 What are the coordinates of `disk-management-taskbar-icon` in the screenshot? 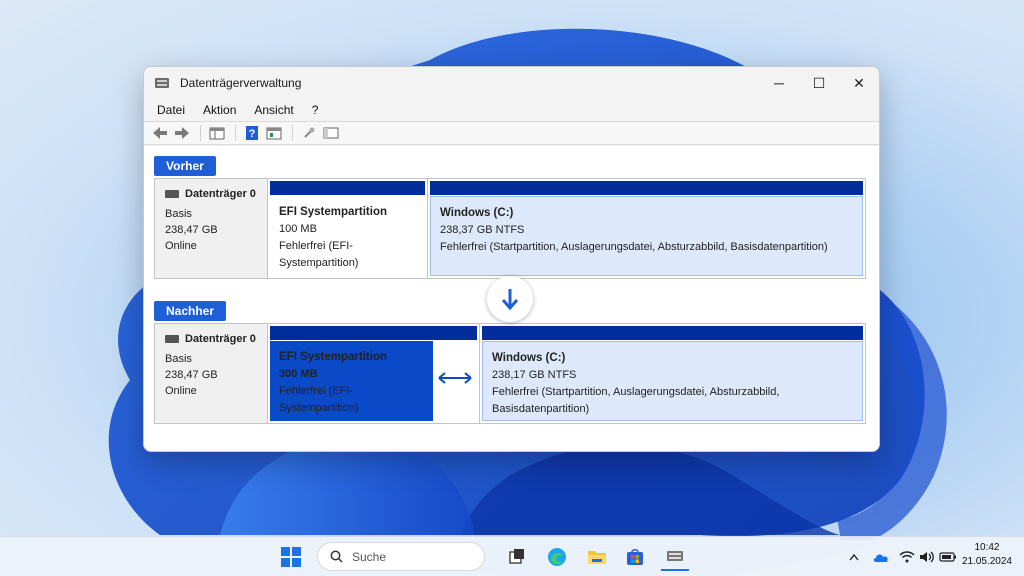 It's located at (675, 557).